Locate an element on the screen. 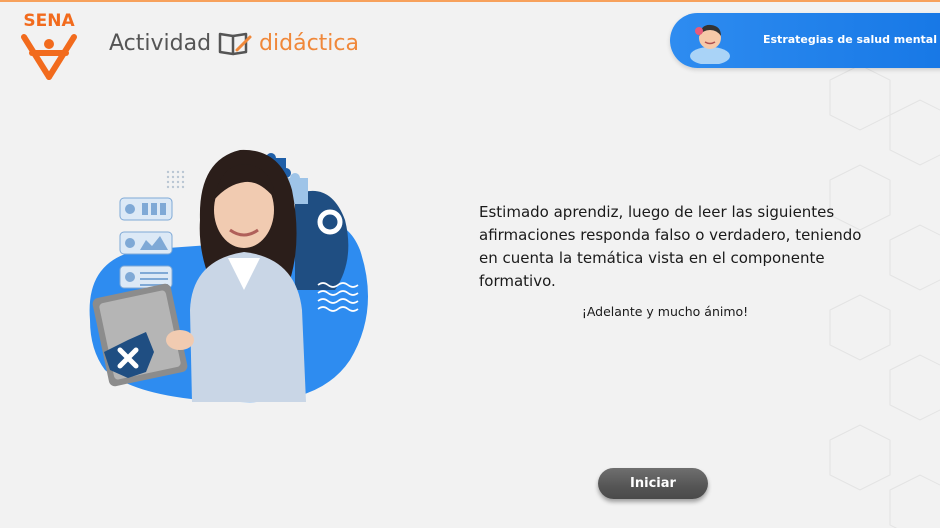 The image size is (940, 528). sena-logo: SENA is located at coordinates (49, 46).